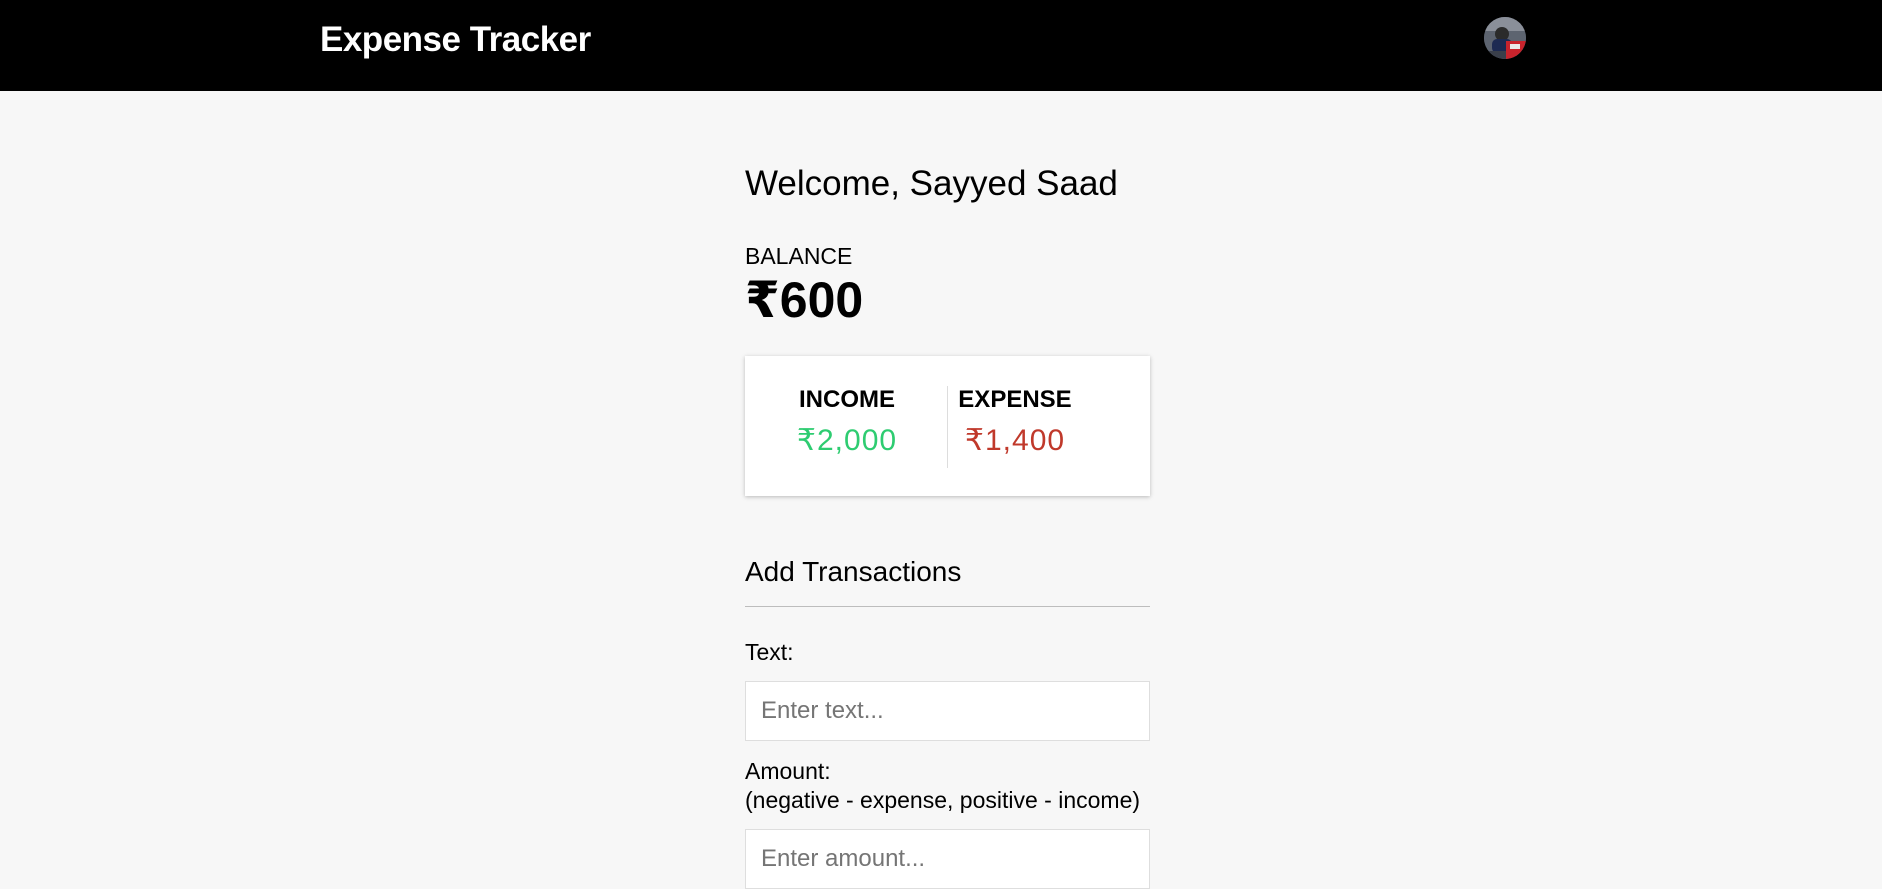 The width and height of the screenshot is (1882, 889). I want to click on section-divider, so click(947, 606).